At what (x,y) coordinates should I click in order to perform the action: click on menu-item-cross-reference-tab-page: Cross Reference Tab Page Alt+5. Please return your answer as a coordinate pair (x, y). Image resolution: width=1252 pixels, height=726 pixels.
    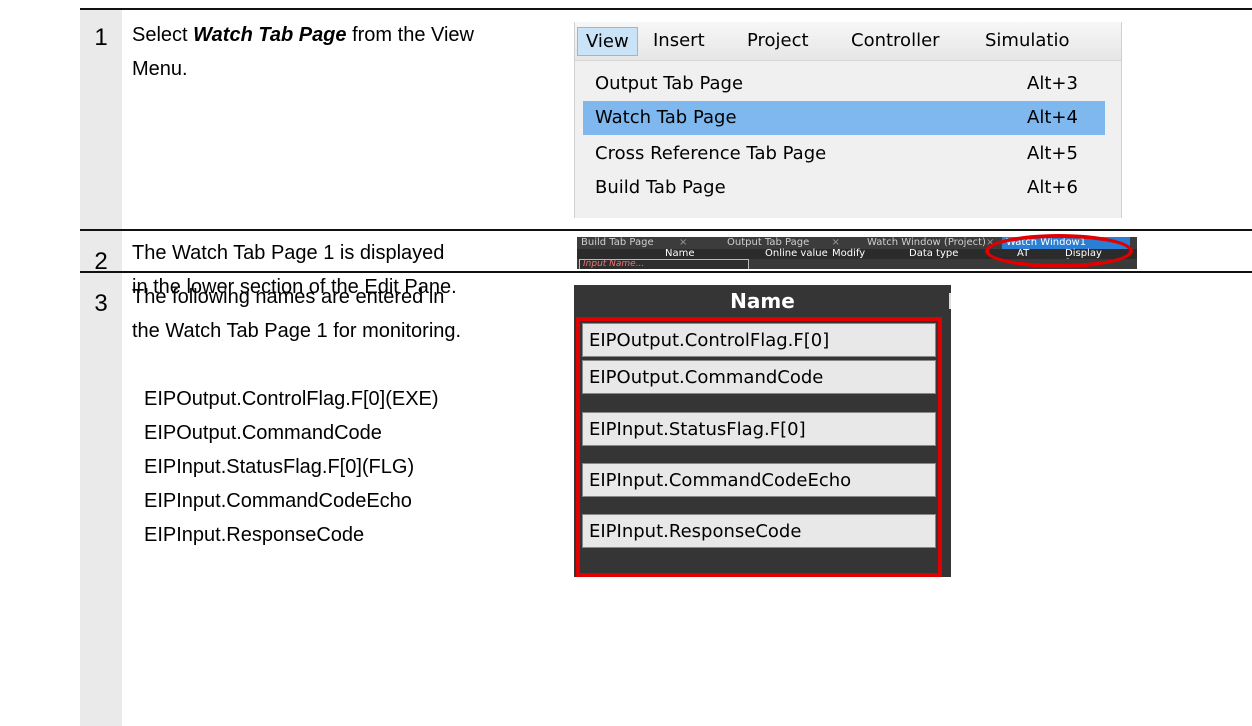
    Looking at the image, I should click on (844, 154).